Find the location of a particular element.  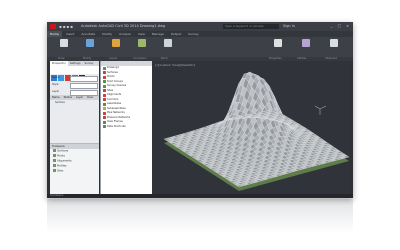

tree-item-label: Assemblies is located at coordinates (114, 103).